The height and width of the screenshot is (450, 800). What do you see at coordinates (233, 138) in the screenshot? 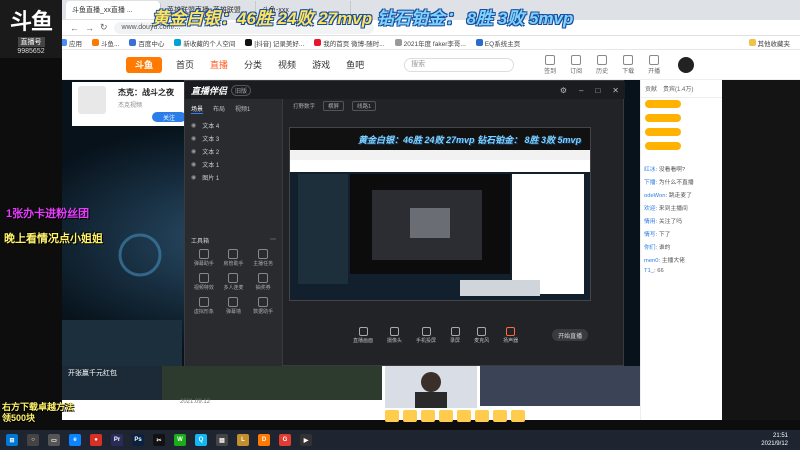
I see `scene-item: ◉ 文本 3` at bounding box center [233, 138].